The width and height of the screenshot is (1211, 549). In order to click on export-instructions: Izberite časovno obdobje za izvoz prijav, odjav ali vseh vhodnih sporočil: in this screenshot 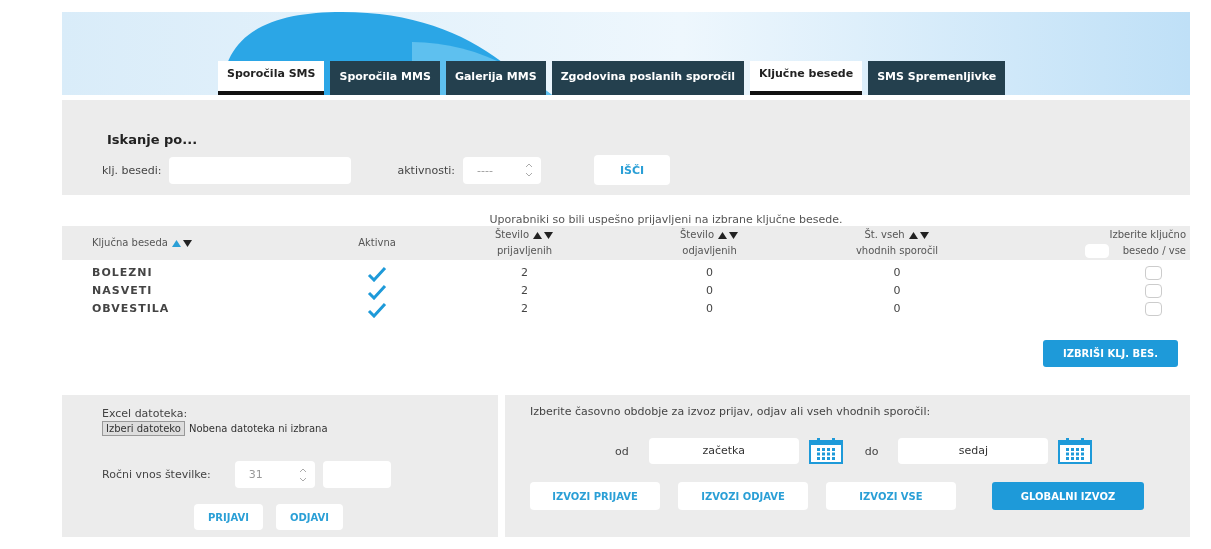, I will do `click(731, 411)`.